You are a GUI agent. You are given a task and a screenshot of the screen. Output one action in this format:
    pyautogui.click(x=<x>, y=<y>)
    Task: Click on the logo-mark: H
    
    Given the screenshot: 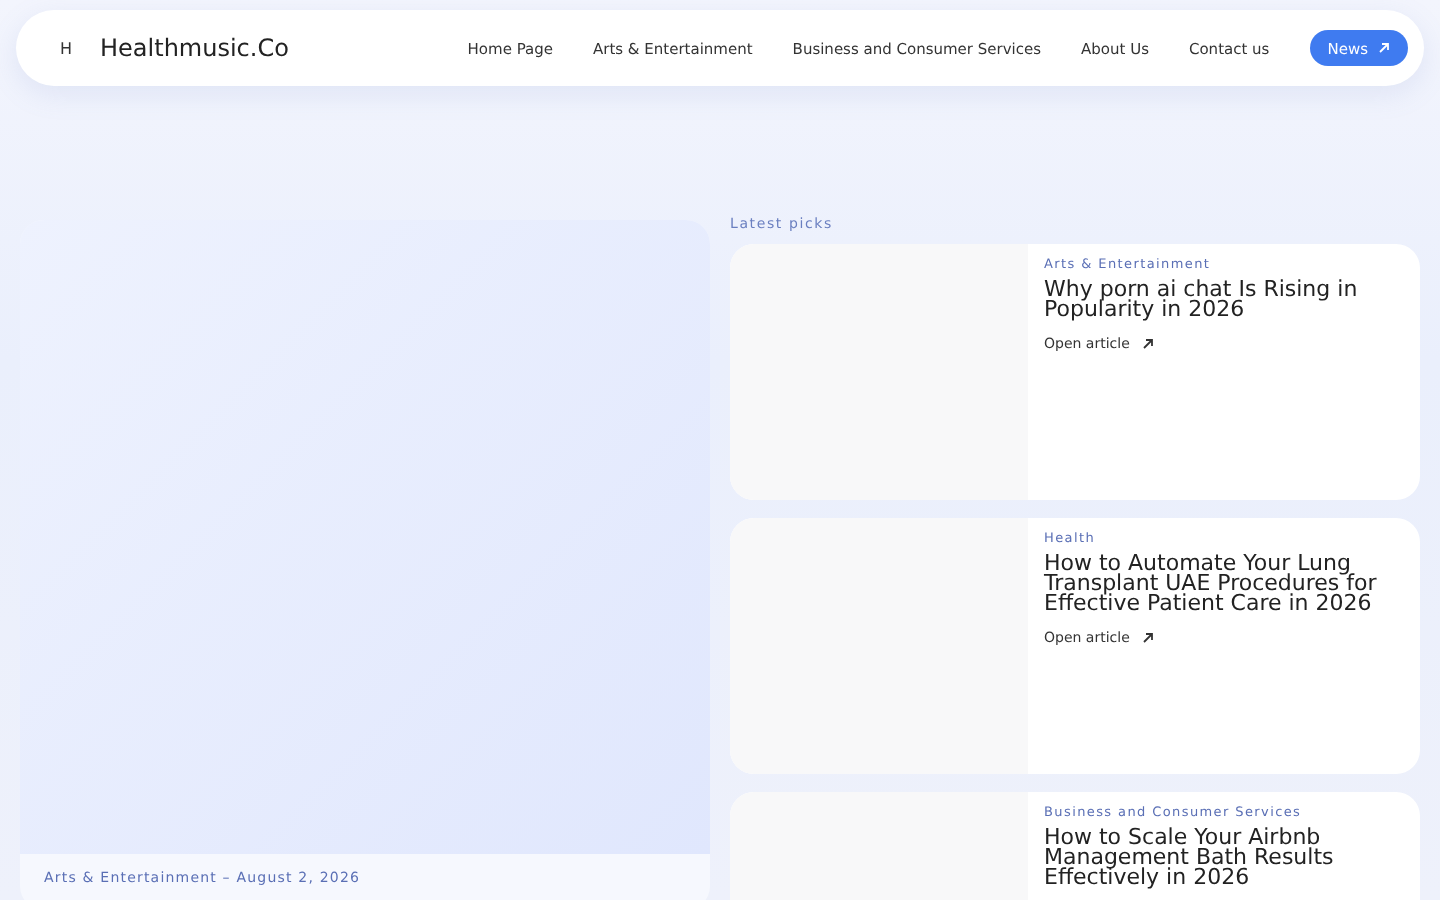 What is the action you would take?
    pyautogui.click(x=66, y=48)
    